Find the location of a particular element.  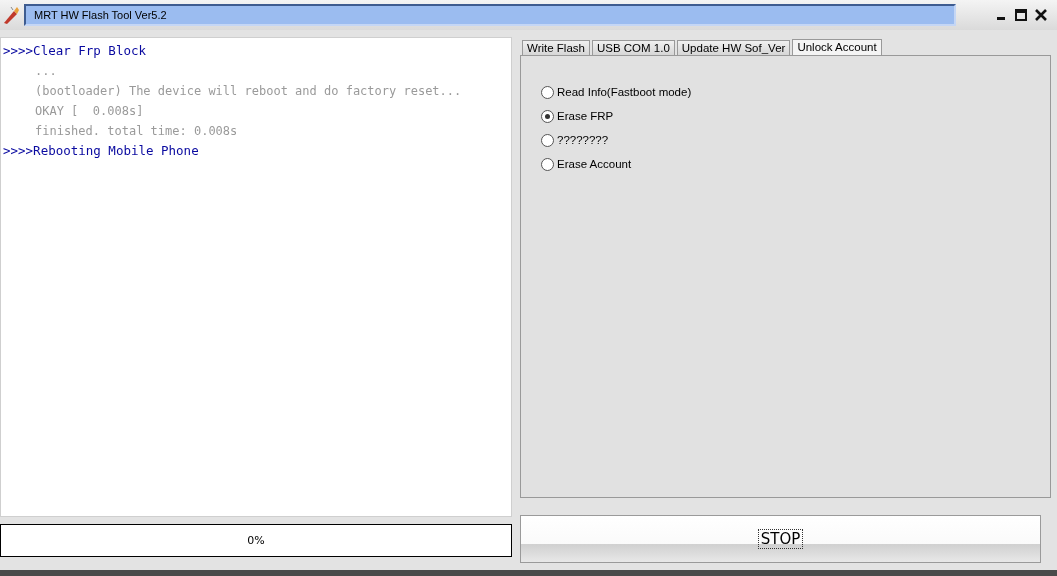

stop-button: STOP is located at coordinates (780, 539).